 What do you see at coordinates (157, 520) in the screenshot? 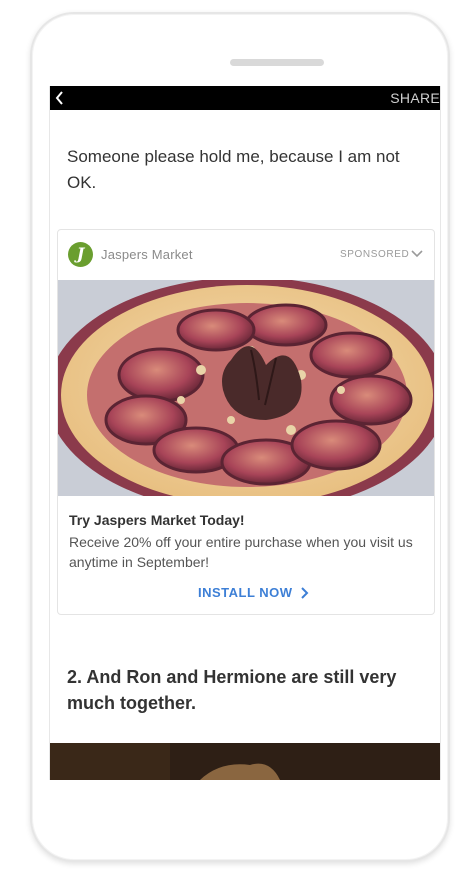
I see `ad-title: Try Jaspers Market Today!` at bounding box center [157, 520].